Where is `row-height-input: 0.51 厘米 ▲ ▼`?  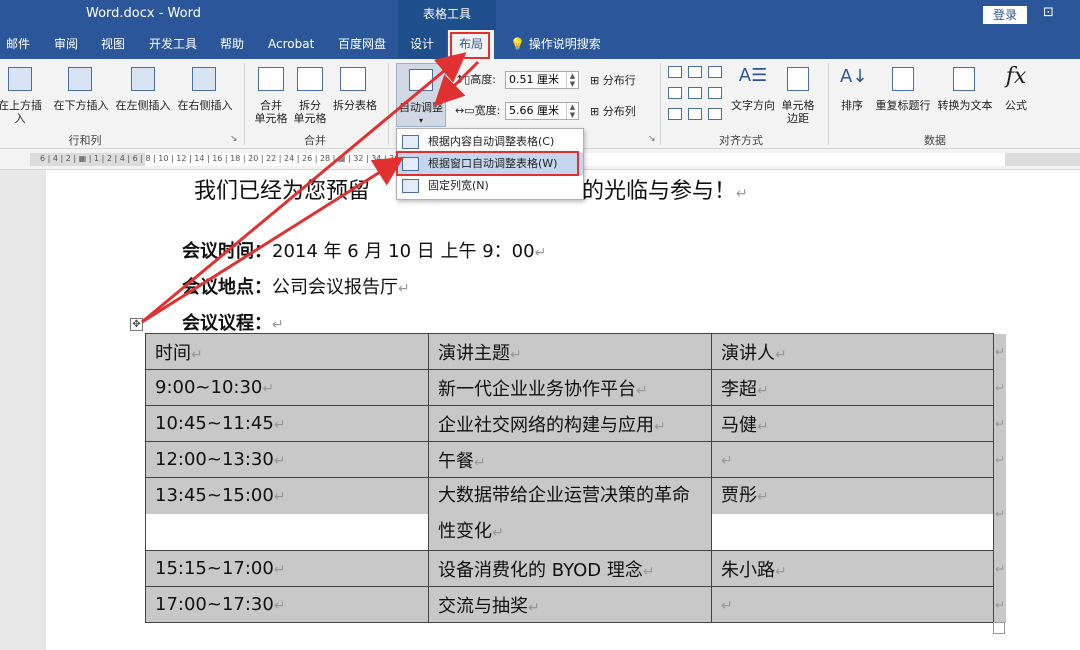 row-height-input: 0.51 厘米 ▲ ▼ is located at coordinates (542, 80).